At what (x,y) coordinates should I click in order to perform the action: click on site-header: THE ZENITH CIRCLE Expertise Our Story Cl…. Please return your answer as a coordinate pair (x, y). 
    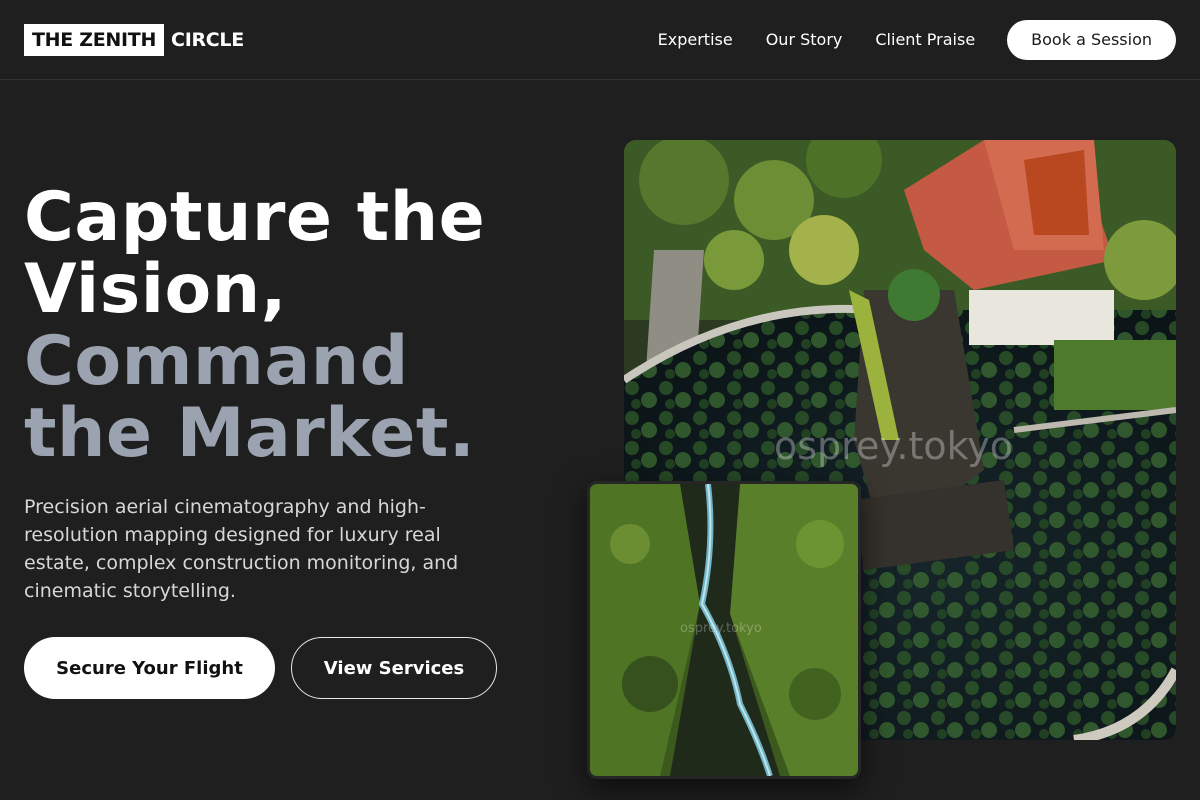
    Looking at the image, I should click on (600, 40).